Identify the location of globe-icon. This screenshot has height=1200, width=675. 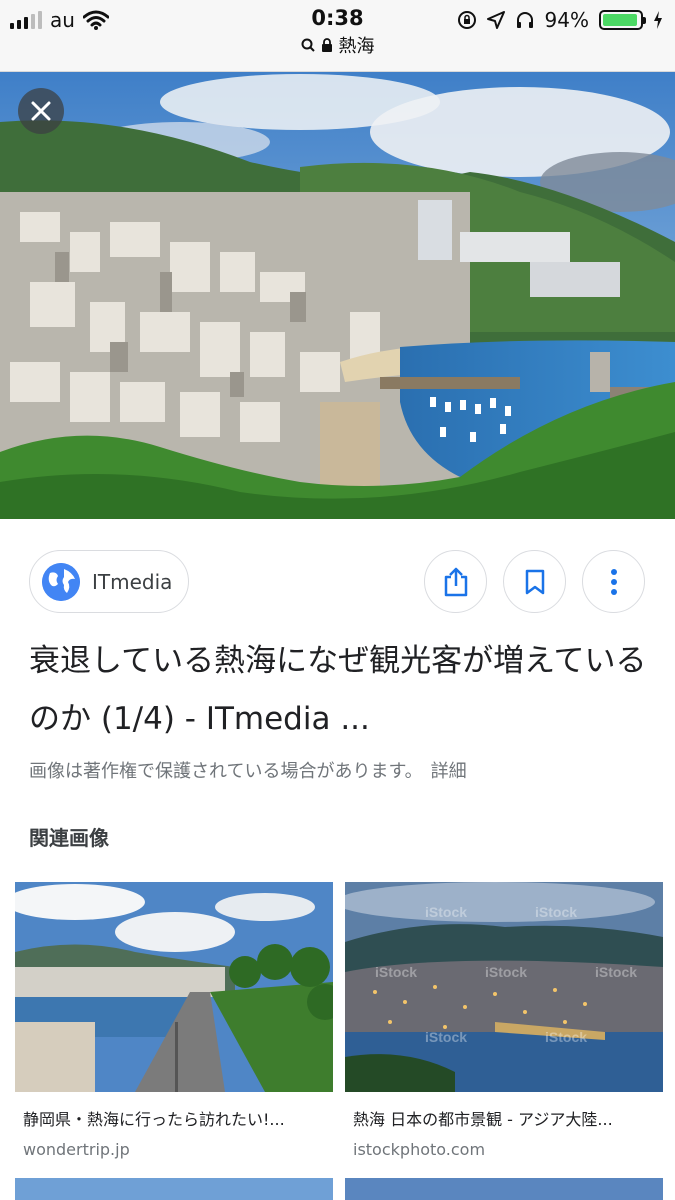
(61, 581).